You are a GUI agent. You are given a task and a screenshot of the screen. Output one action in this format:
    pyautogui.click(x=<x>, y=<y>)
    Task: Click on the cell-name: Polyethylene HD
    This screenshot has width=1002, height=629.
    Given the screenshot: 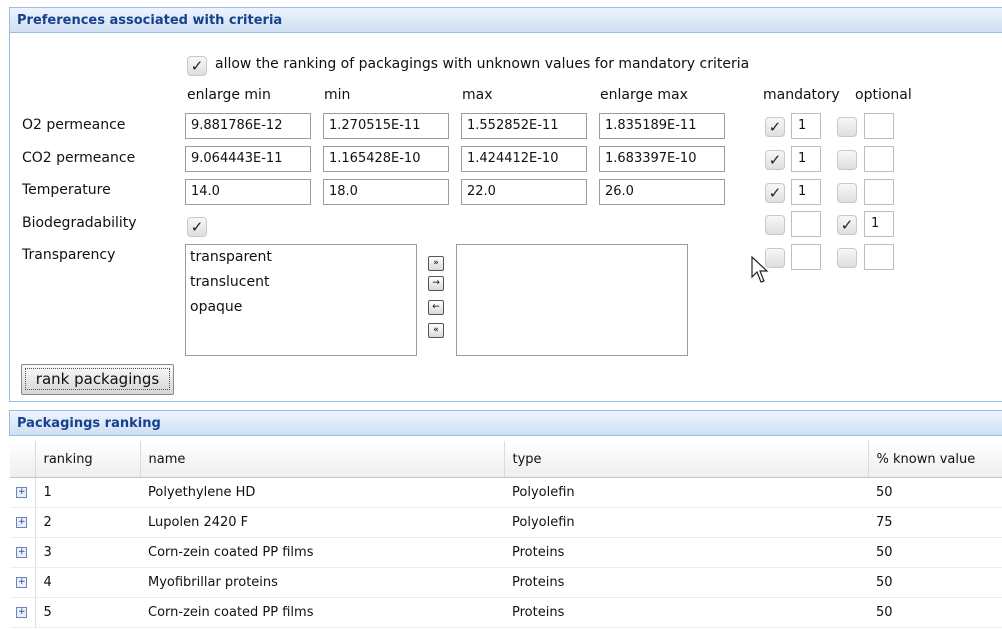 What is the action you would take?
    pyautogui.click(x=322, y=492)
    